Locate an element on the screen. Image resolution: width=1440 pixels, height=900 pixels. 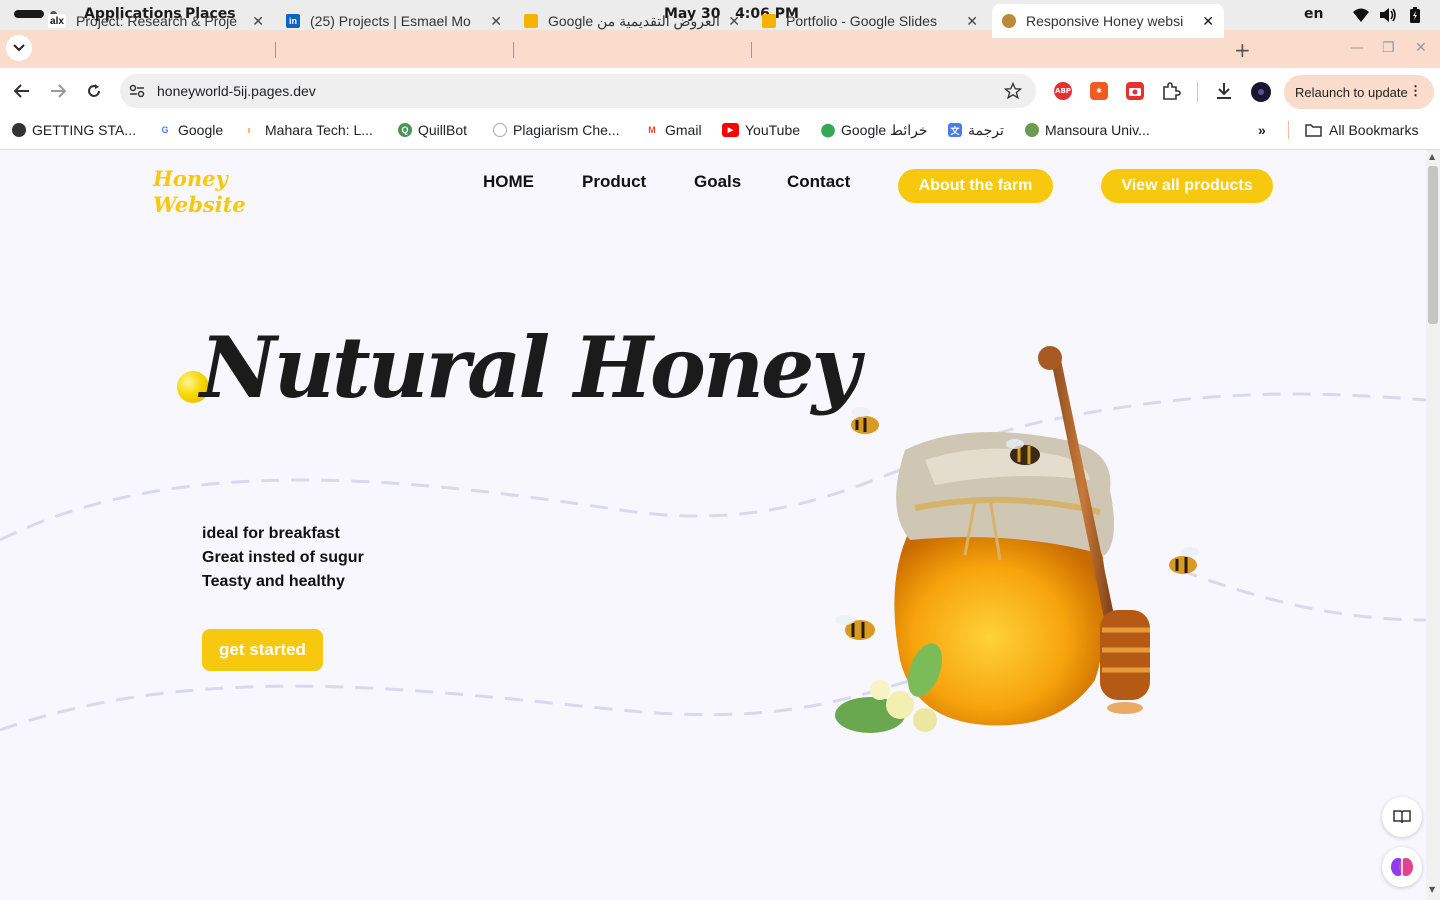
bookmark-google: G Google is located at coordinates (190, 130).